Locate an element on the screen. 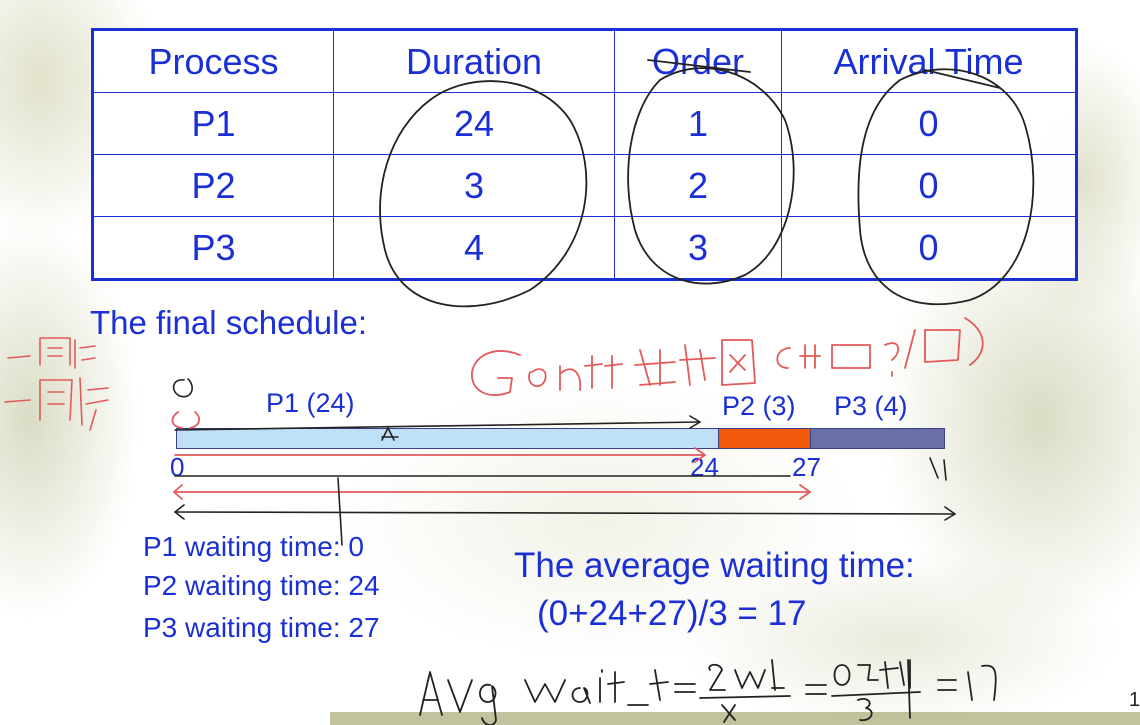 The width and height of the screenshot is (1140, 725). ink-side-note is located at coordinates (56, 384).